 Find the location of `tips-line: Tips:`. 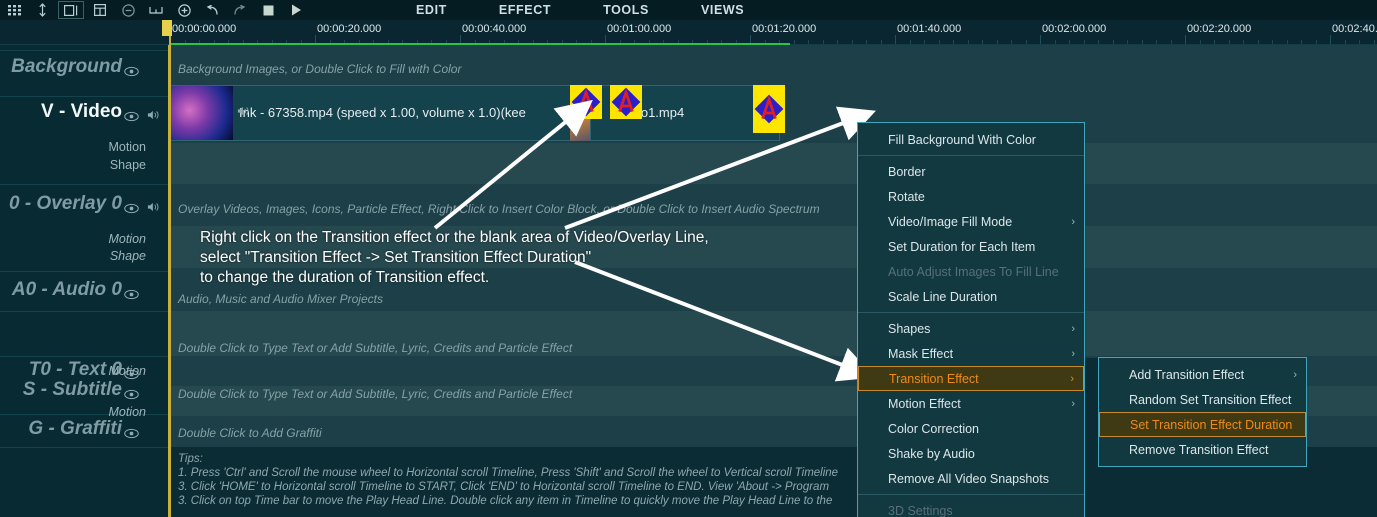

tips-line: Tips: is located at coordinates (190, 459).